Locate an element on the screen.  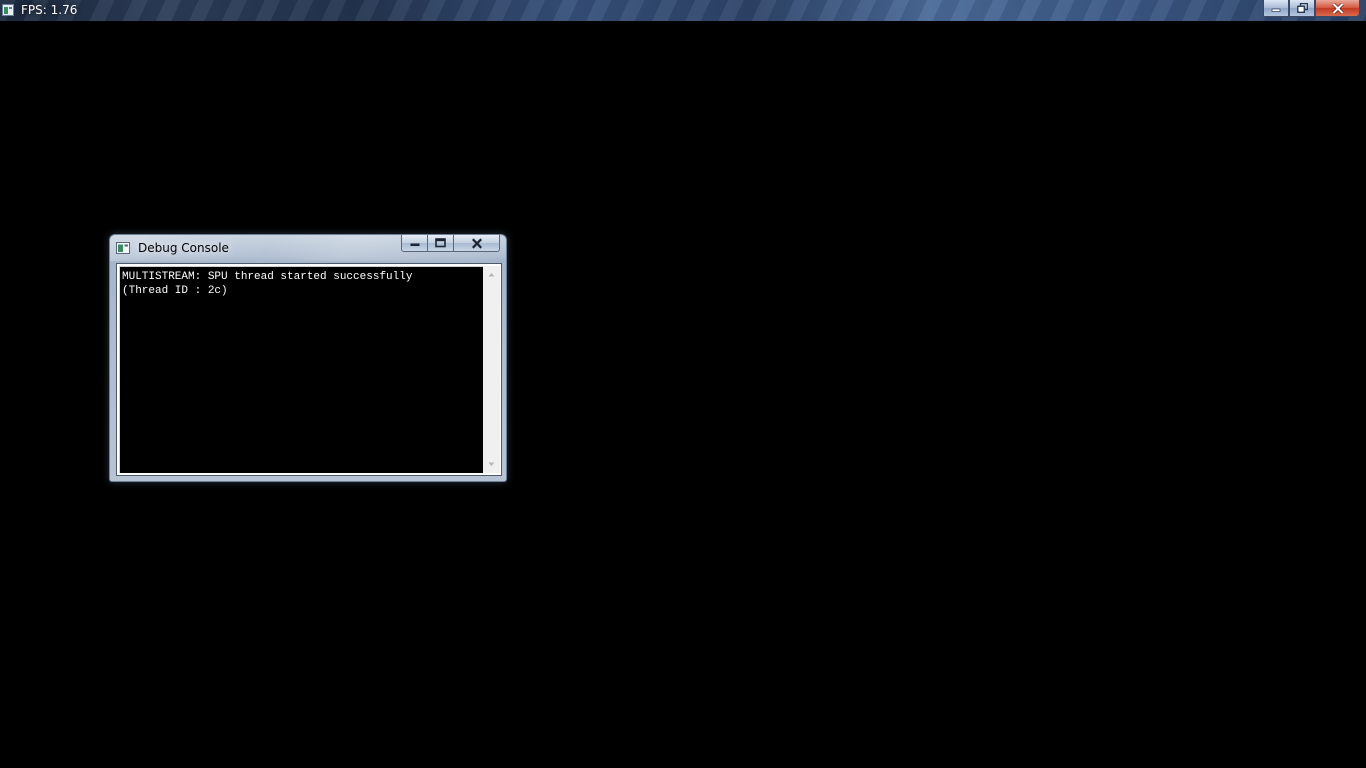
restore-button is located at coordinates (1302, 8).